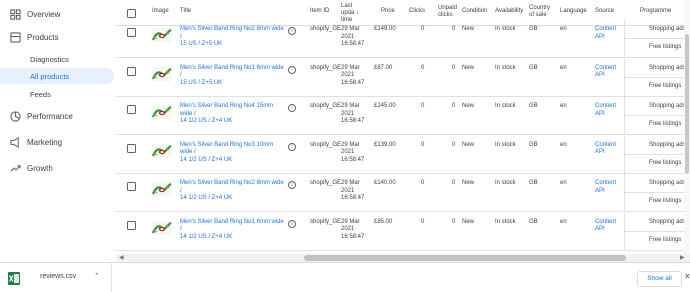 The image size is (690, 292). Describe the element at coordinates (57, 37) in the screenshot. I see `sidebar-item-products: Products` at that location.